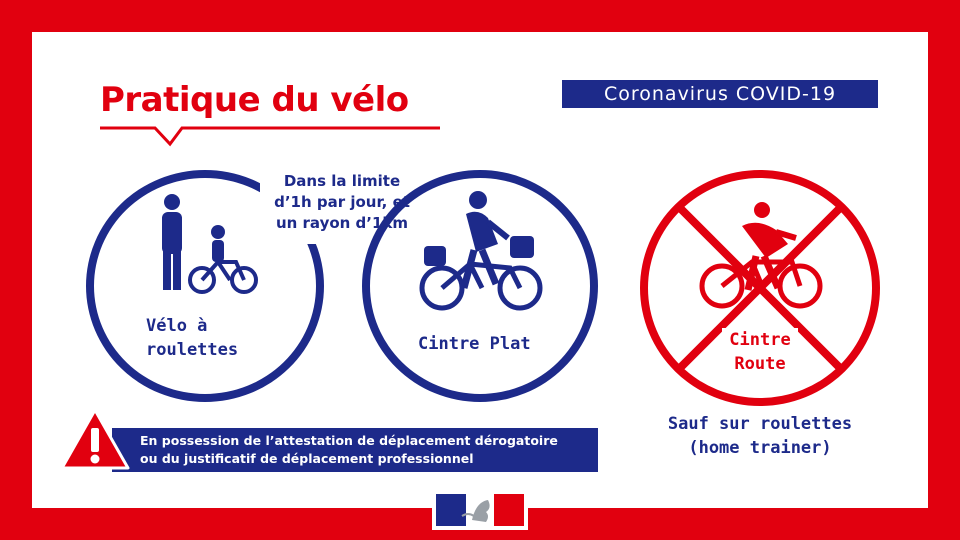 Image resolution: width=960 pixels, height=540 pixels. I want to click on panel-label-flat-handlebar: Cintre Plat, so click(474, 344).